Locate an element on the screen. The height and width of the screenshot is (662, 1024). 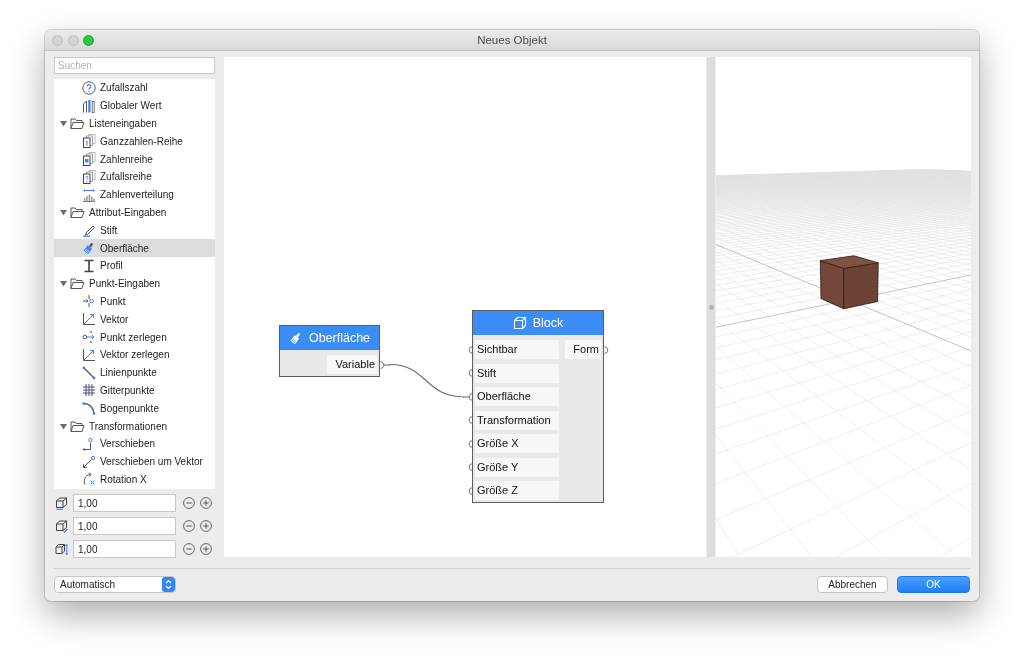
cube-drawing is located at coordinates (849, 282).